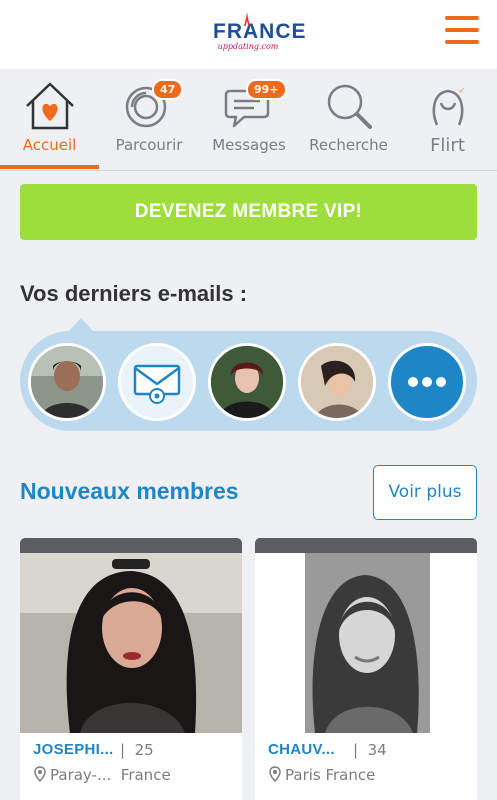 The height and width of the screenshot is (800, 497). What do you see at coordinates (247, 19) in the screenshot?
I see `eiffel-tower-icon` at bounding box center [247, 19].